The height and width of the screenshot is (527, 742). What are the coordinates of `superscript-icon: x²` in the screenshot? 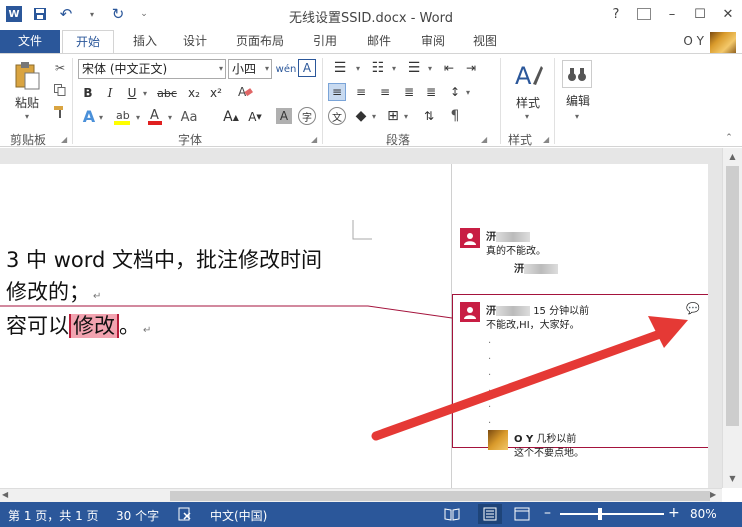 It's located at (216, 93).